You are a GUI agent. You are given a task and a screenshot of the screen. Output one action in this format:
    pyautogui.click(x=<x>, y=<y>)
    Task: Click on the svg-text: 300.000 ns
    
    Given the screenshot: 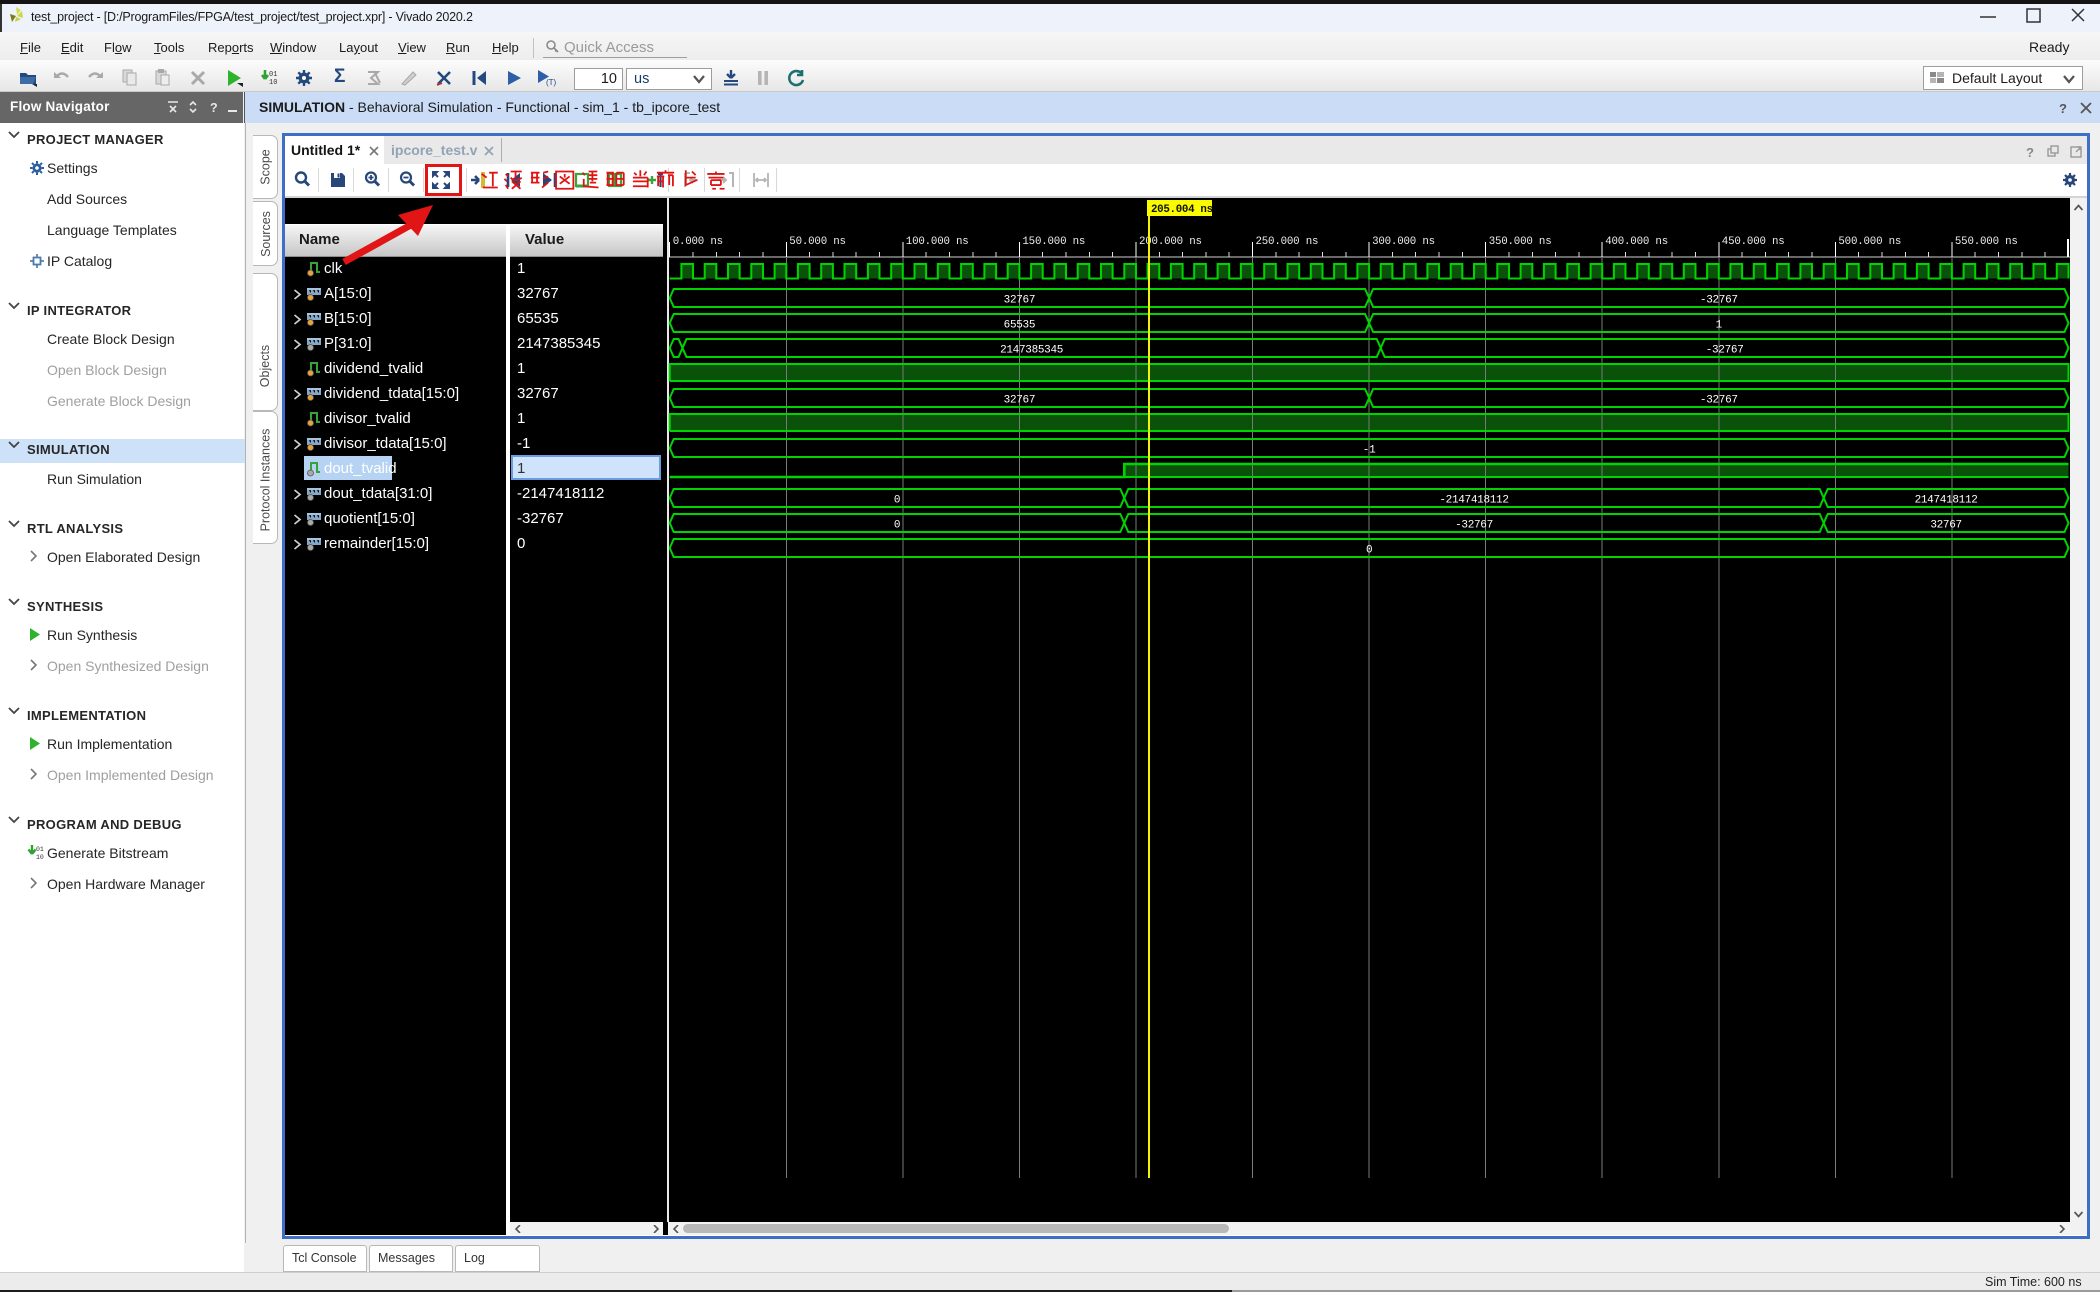 What is the action you would take?
    pyautogui.click(x=1403, y=242)
    